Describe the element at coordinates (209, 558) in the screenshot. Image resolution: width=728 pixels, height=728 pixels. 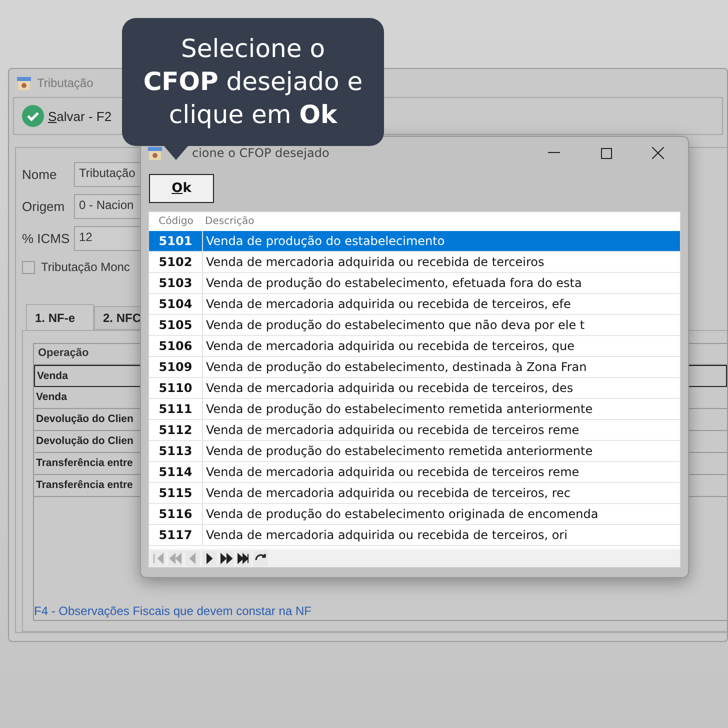
I see `next-button` at that location.